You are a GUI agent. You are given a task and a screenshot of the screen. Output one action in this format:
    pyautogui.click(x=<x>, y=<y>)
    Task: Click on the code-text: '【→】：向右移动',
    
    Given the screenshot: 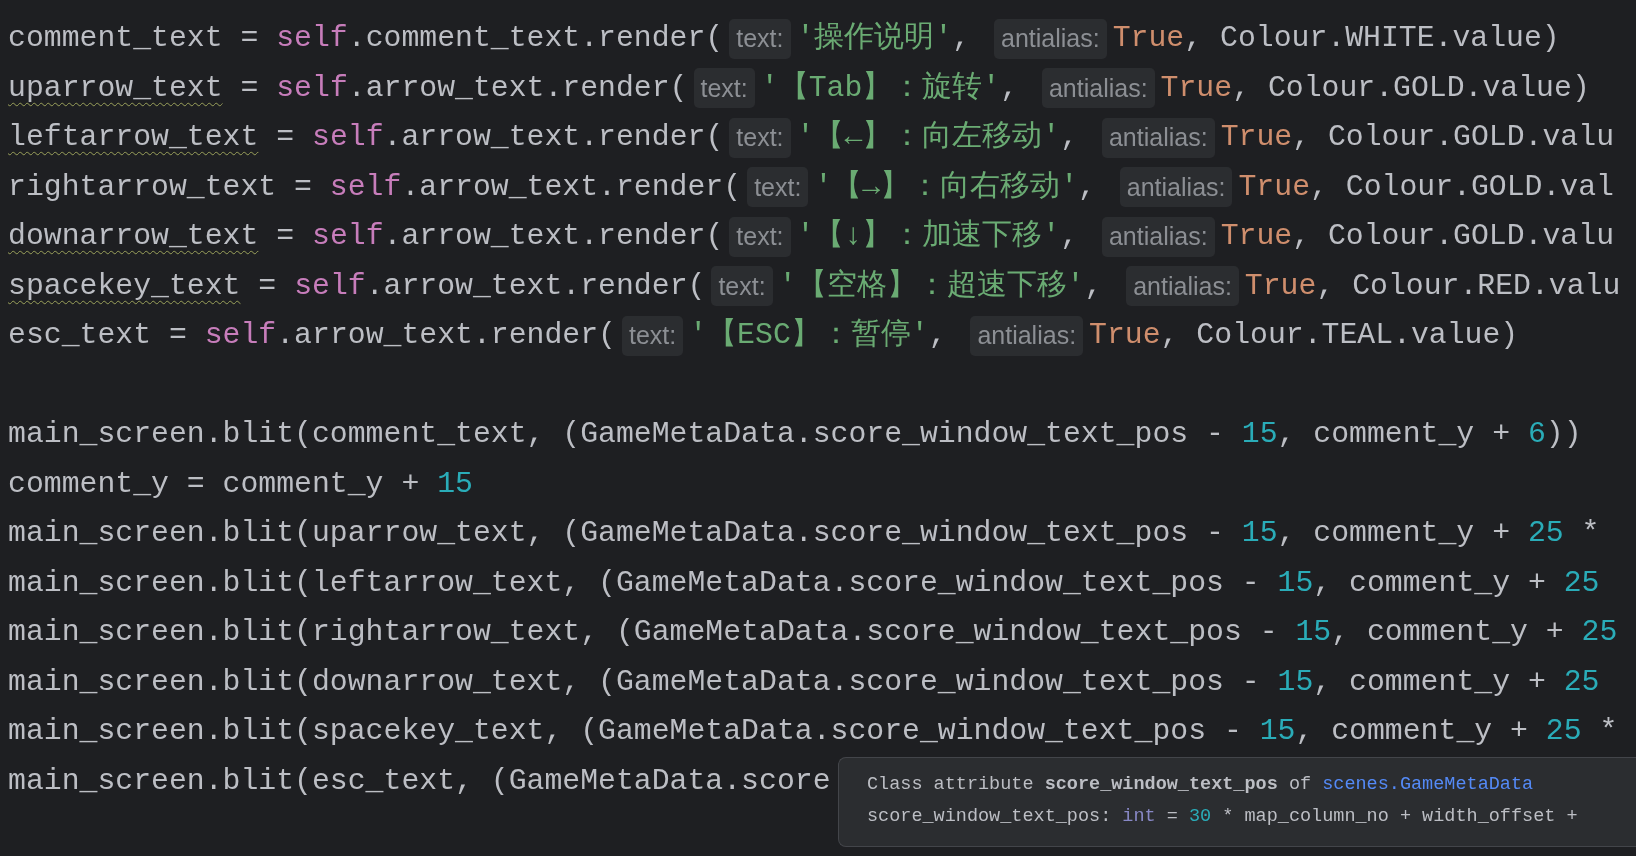 What is the action you would take?
    pyautogui.click(x=955, y=187)
    